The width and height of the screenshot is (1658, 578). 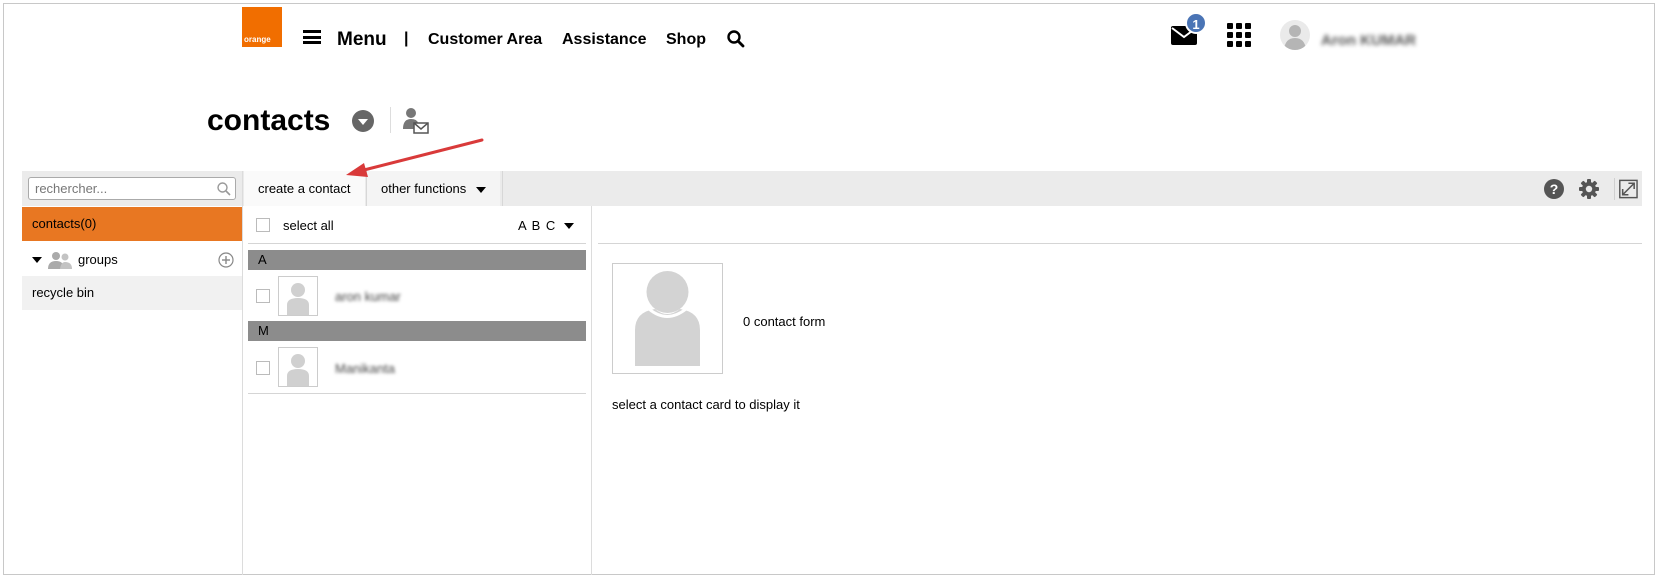 I want to click on section-header-a: A, so click(x=417, y=260).